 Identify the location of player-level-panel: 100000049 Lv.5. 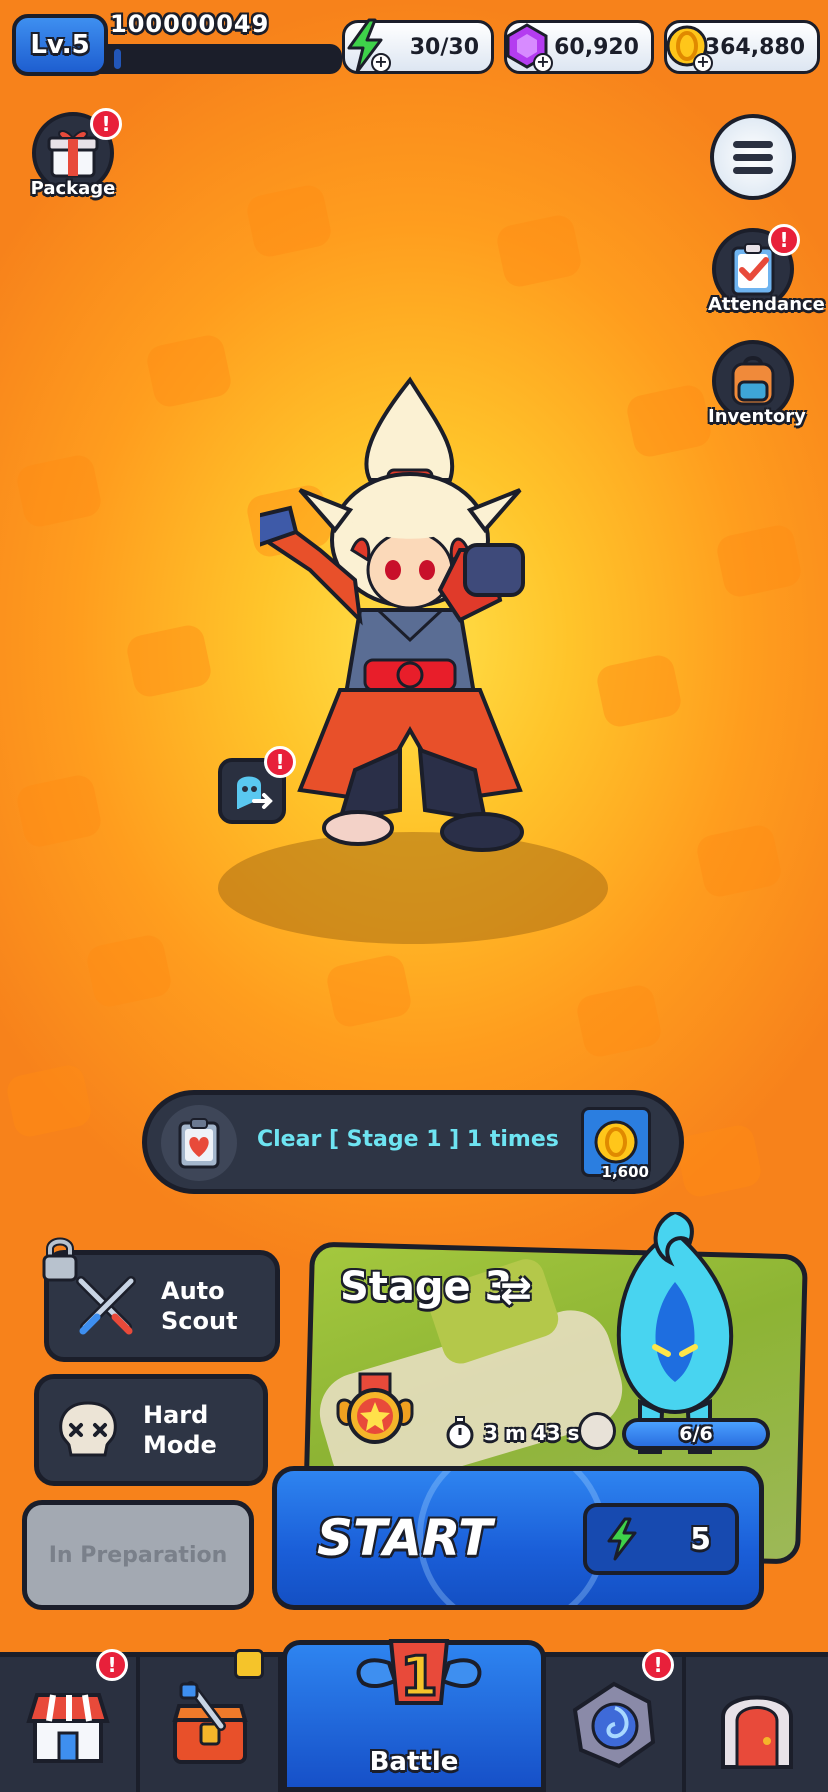
(177, 43).